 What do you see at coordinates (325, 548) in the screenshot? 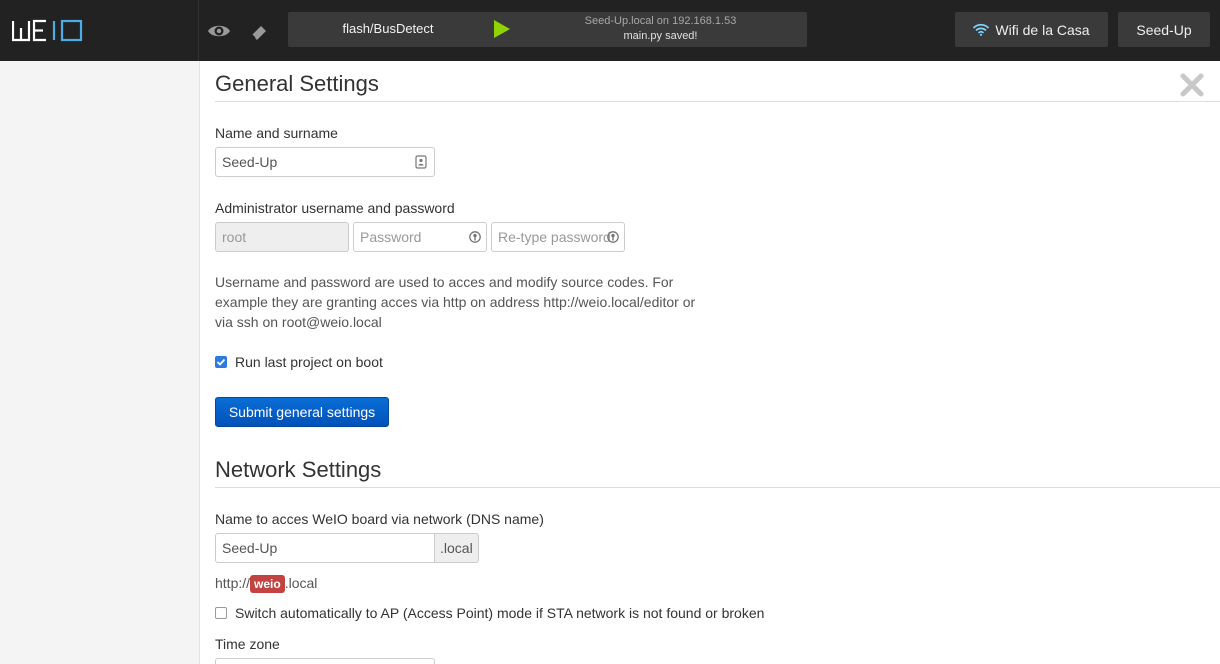
I see `dns-name-field: Seed-Up` at bounding box center [325, 548].